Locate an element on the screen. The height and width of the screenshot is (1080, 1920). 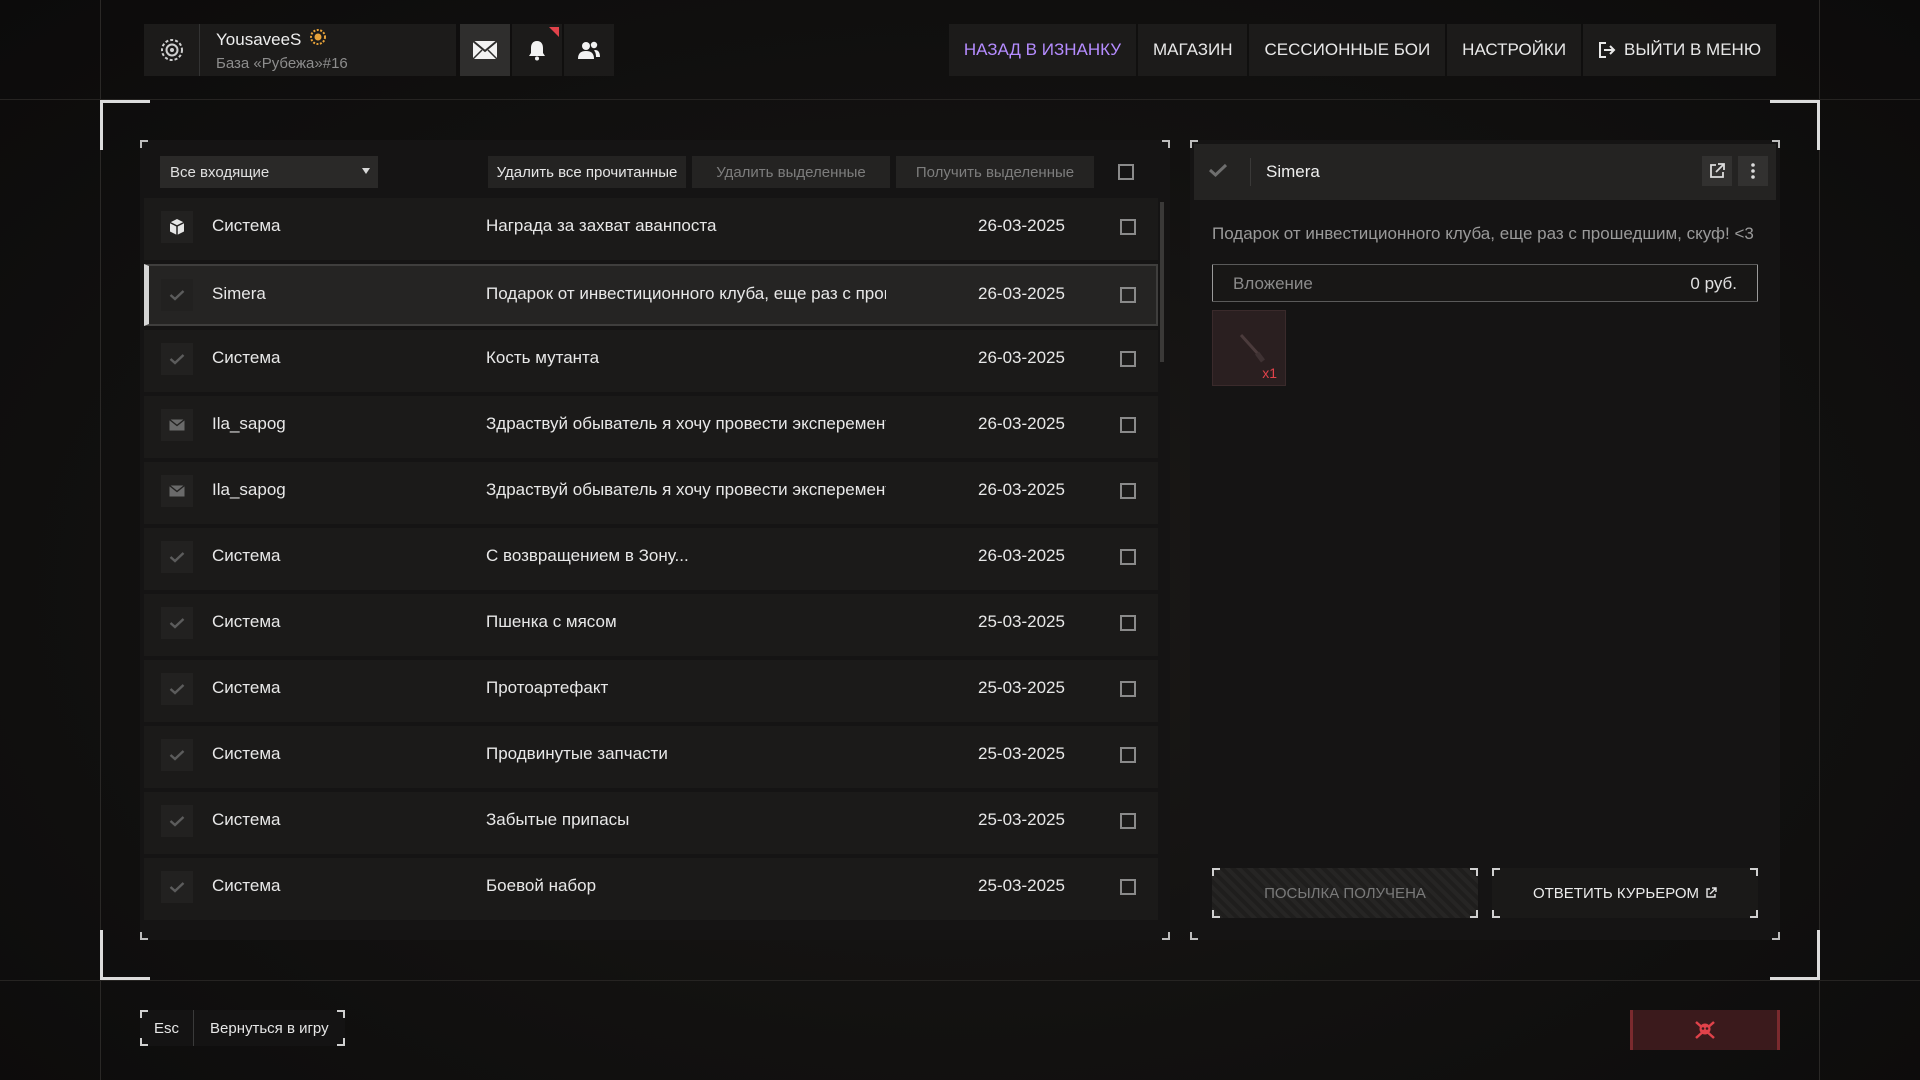
message-subject: Протоартефакт is located at coordinates (547, 687).